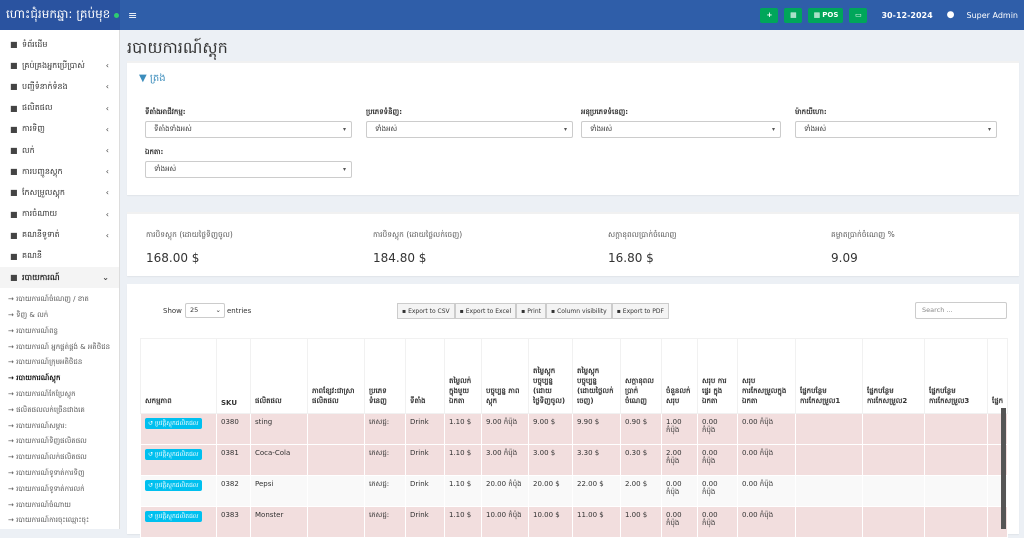  What do you see at coordinates (992, 15) in the screenshot?
I see `user-menu: Super Admin` at bounding box center [992, 15].